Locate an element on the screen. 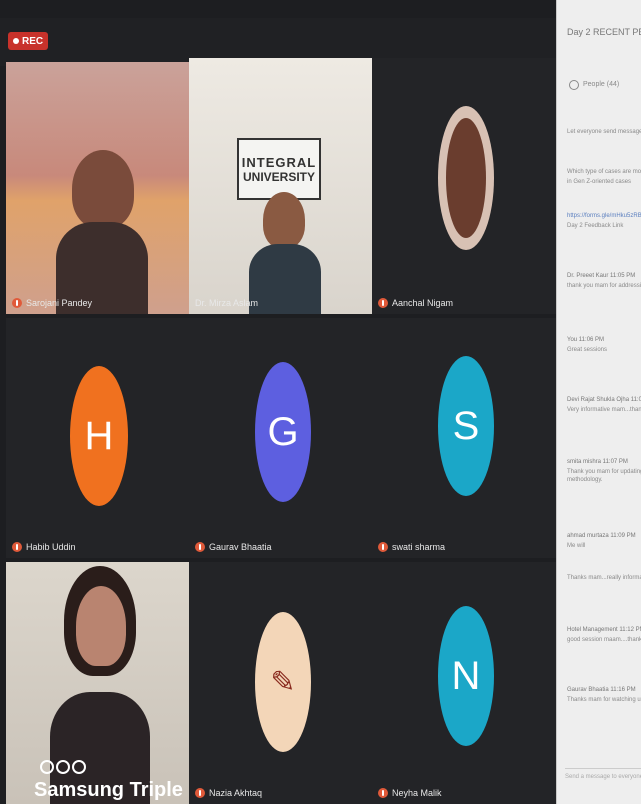 The height and width of the screenshot is (804, 641). recording-label: REC is located at coordinates (33, 41).